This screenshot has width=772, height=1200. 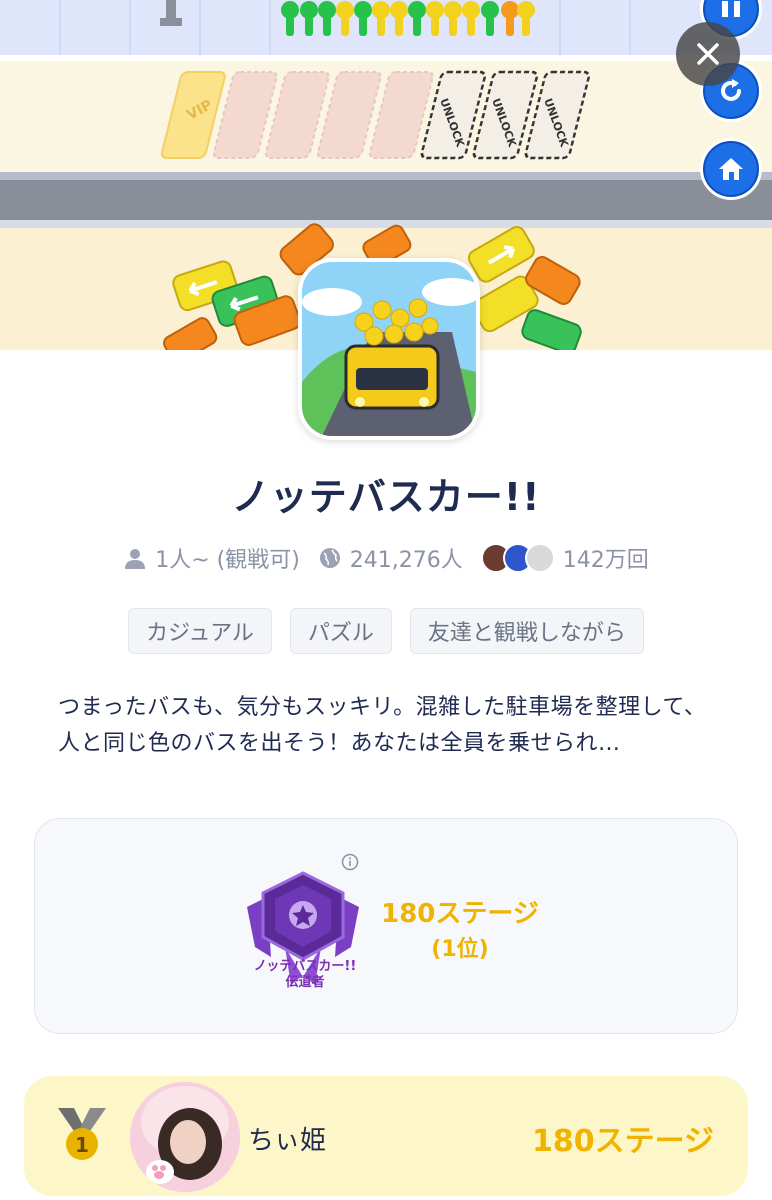 I want to click on close-button, so click(x=708, y=54).